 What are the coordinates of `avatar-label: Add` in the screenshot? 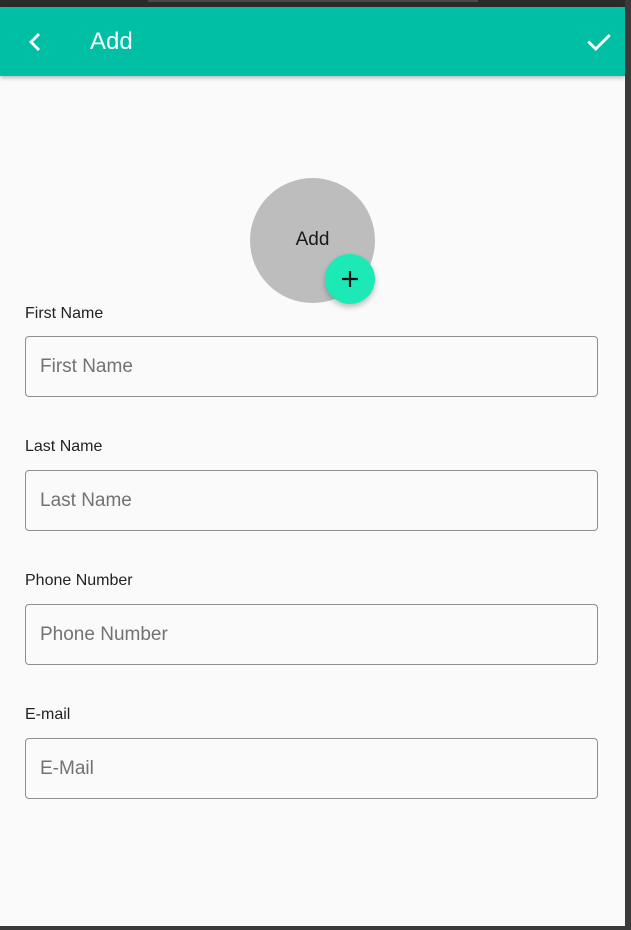 It's located at (312, 239).